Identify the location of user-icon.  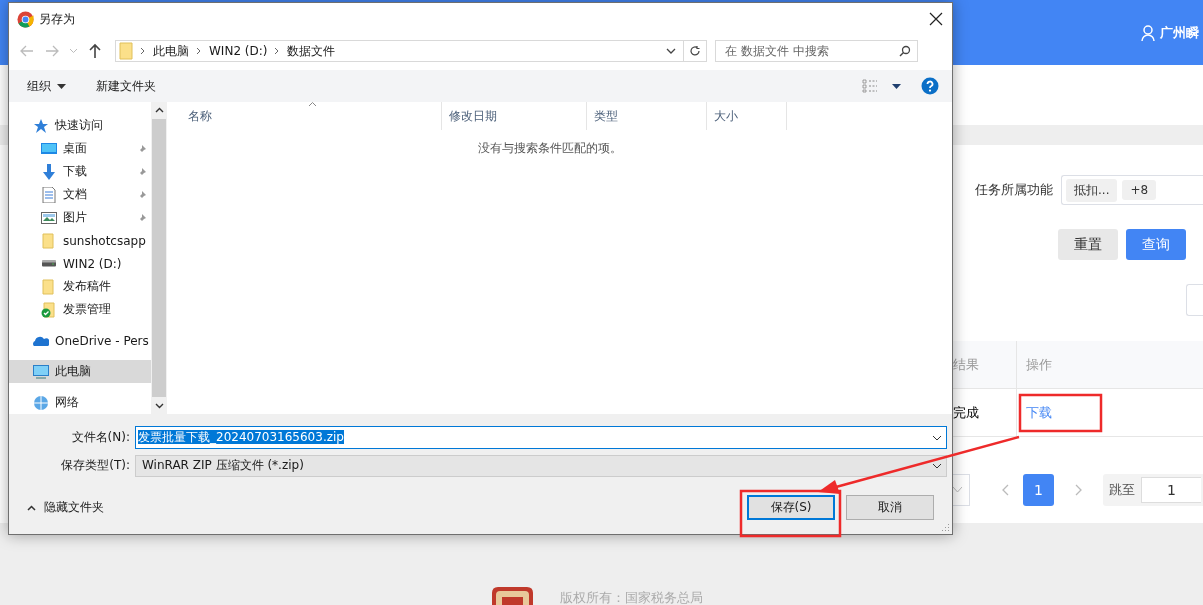
(1148, 32).